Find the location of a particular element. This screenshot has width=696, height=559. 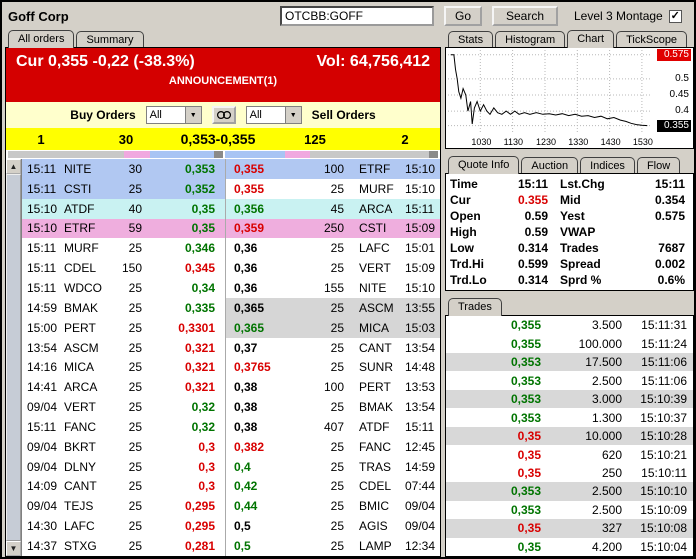

order-book-row: 15:10 ETRF 59 0,35 0,359 250 CSTI 15:09 is located at coordinates (231, 228).